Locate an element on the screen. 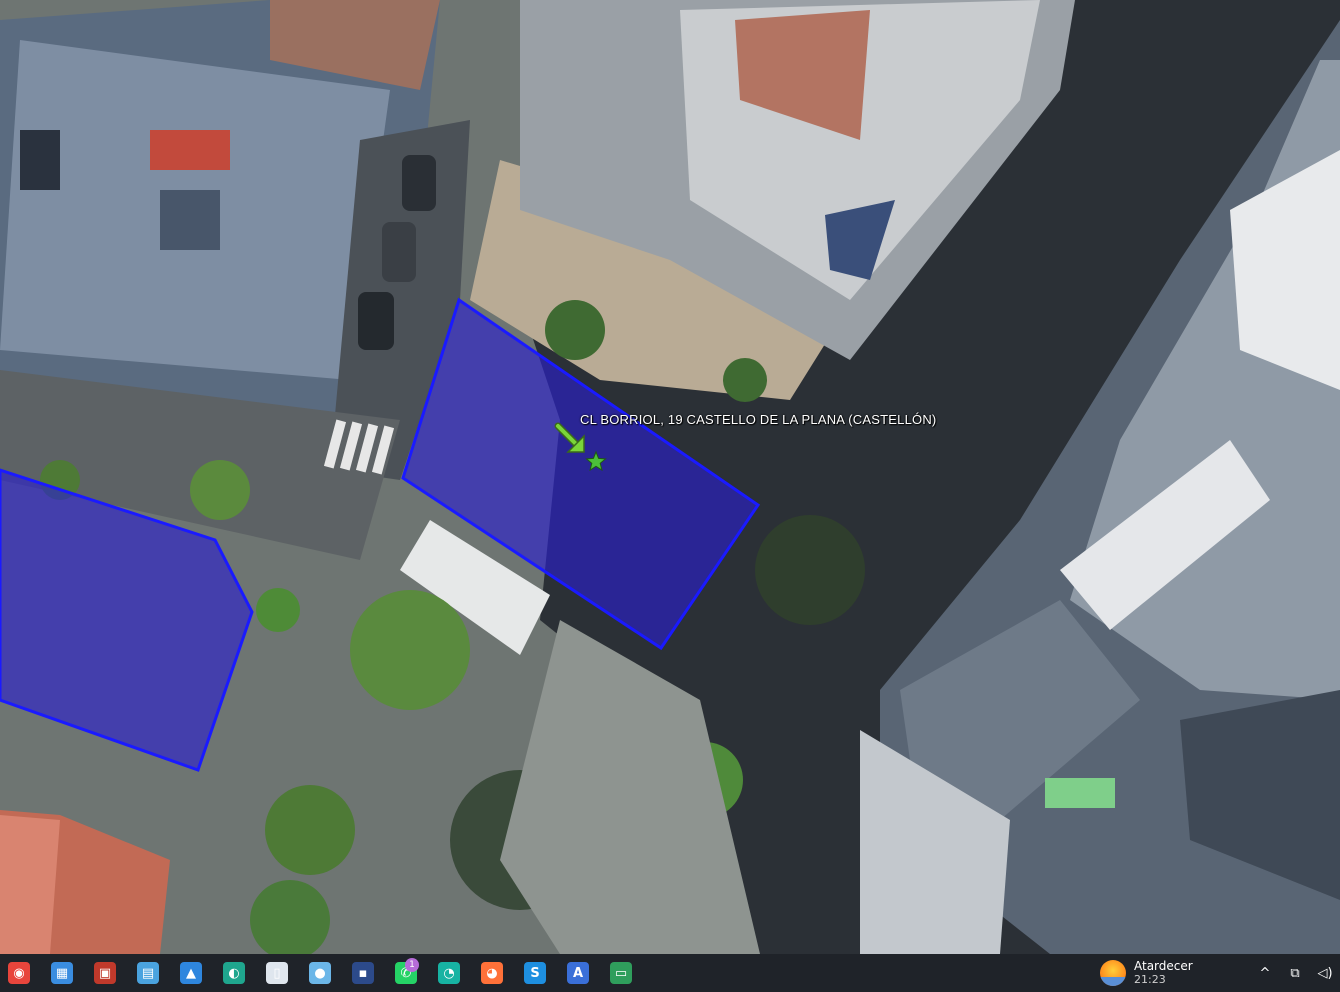 The height and width of the screenshot is (992, 1340). document-icon: ▯ is located at coordinates (277, 973).